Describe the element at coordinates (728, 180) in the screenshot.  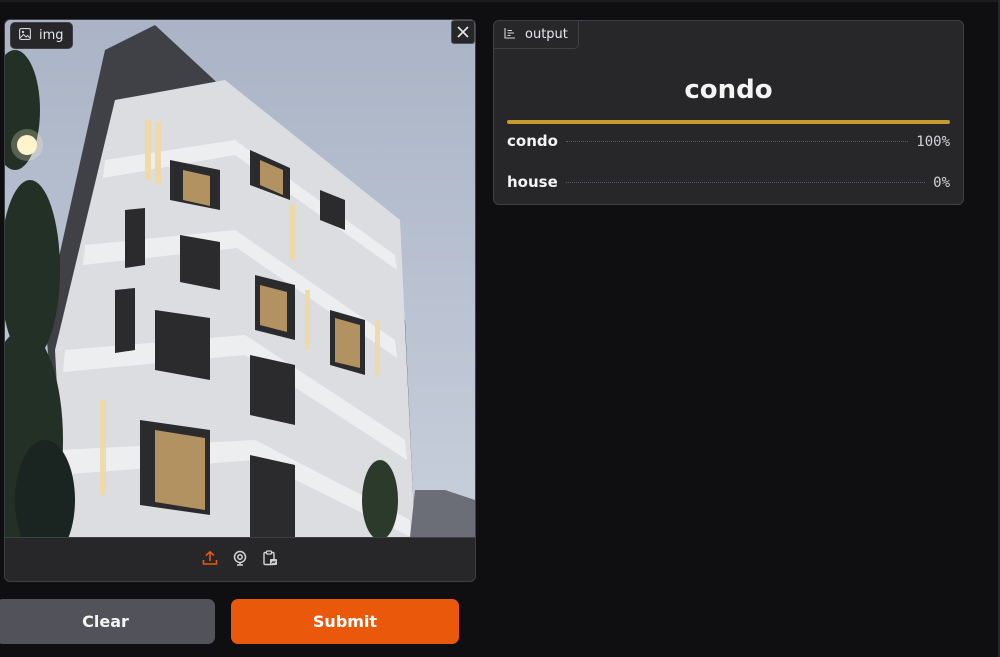
I see `confidence-row: house 0%` at that location.